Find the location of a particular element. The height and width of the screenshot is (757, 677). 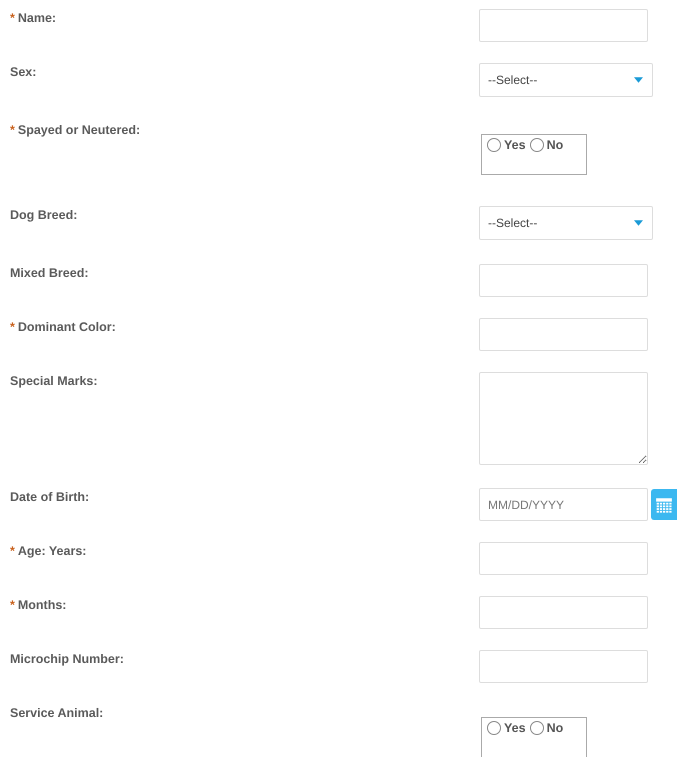

text-area is located at coordinates (563, 418).